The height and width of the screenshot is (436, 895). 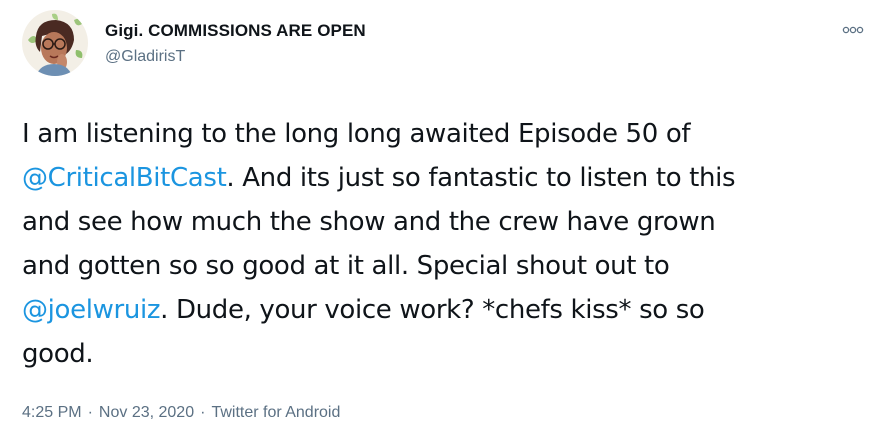 I want to click on tweet-line: good., so click(x=452, y=354).